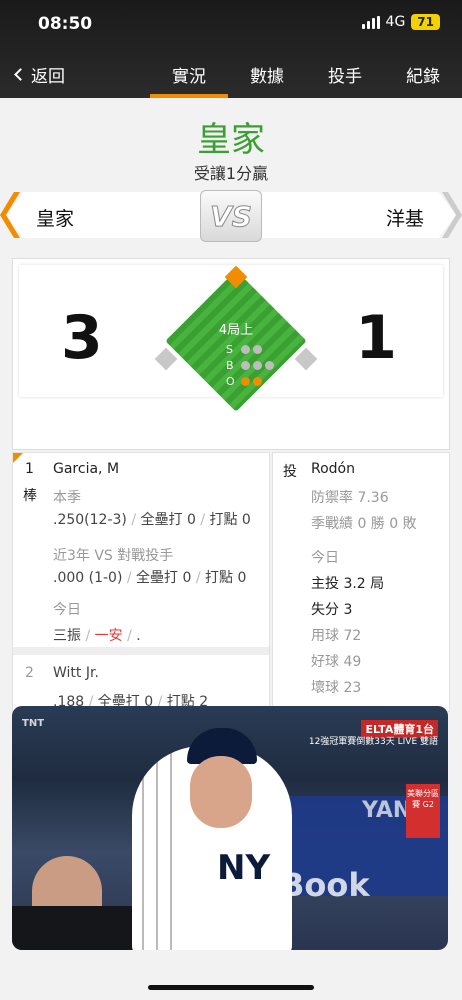 The image size is (462, 1000). I want to click on infield, so click(236, 341).